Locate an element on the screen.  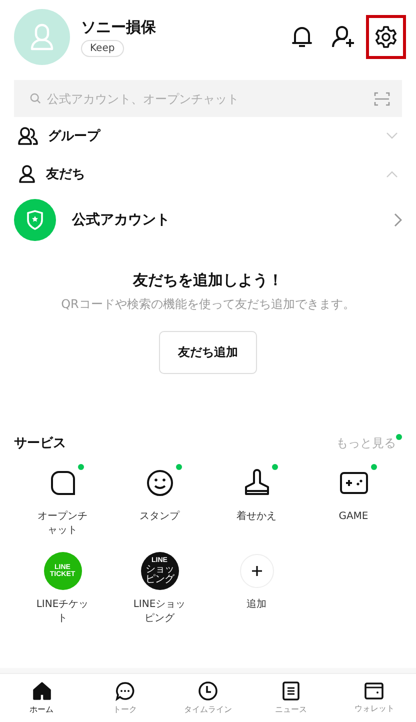
bell-icon is located at coordinates (302, 37).